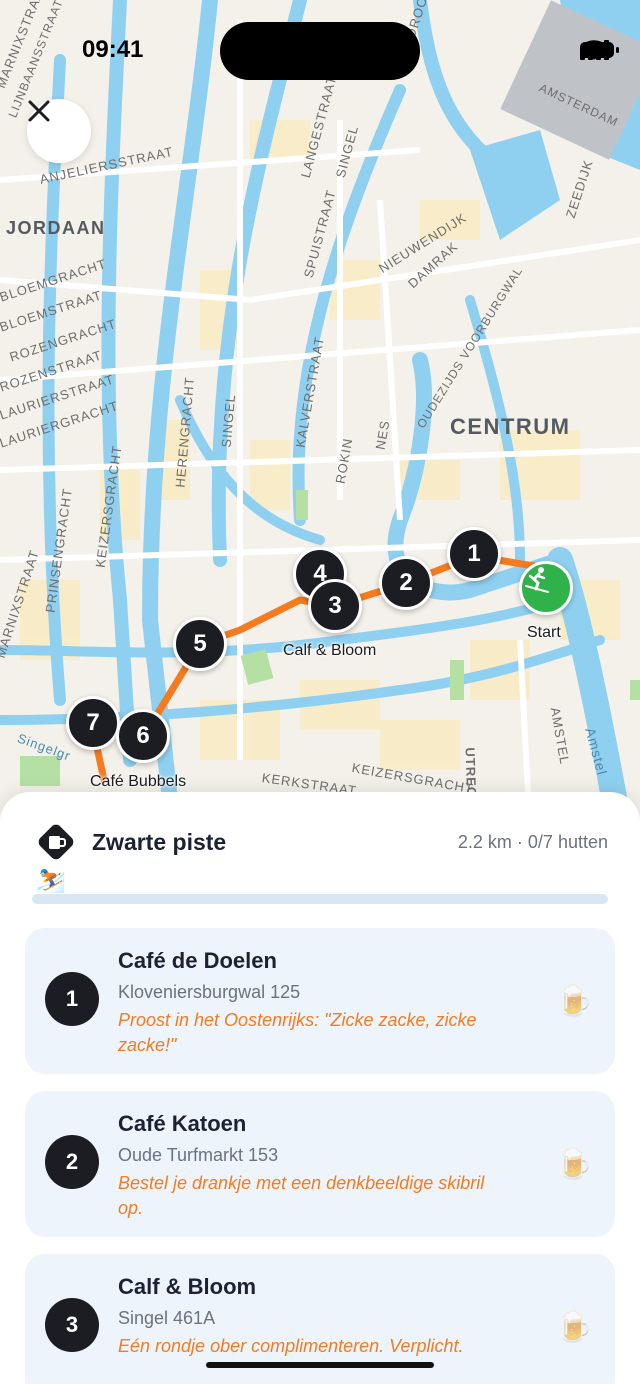  What do you see at coordinates (56, 228) in the screenshot?
I see `district-label: JORDAAN` at bounding box center [56, 228].